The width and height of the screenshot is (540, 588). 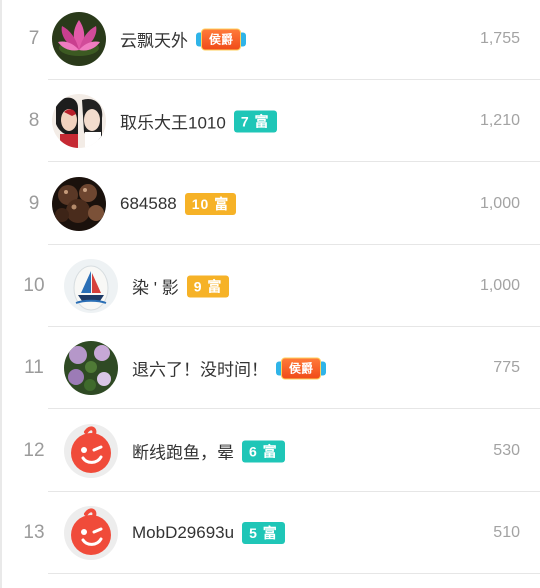 I want to click on leaderboard-row: 9 684588 10 富 1,000, so click(x=271, y=204).